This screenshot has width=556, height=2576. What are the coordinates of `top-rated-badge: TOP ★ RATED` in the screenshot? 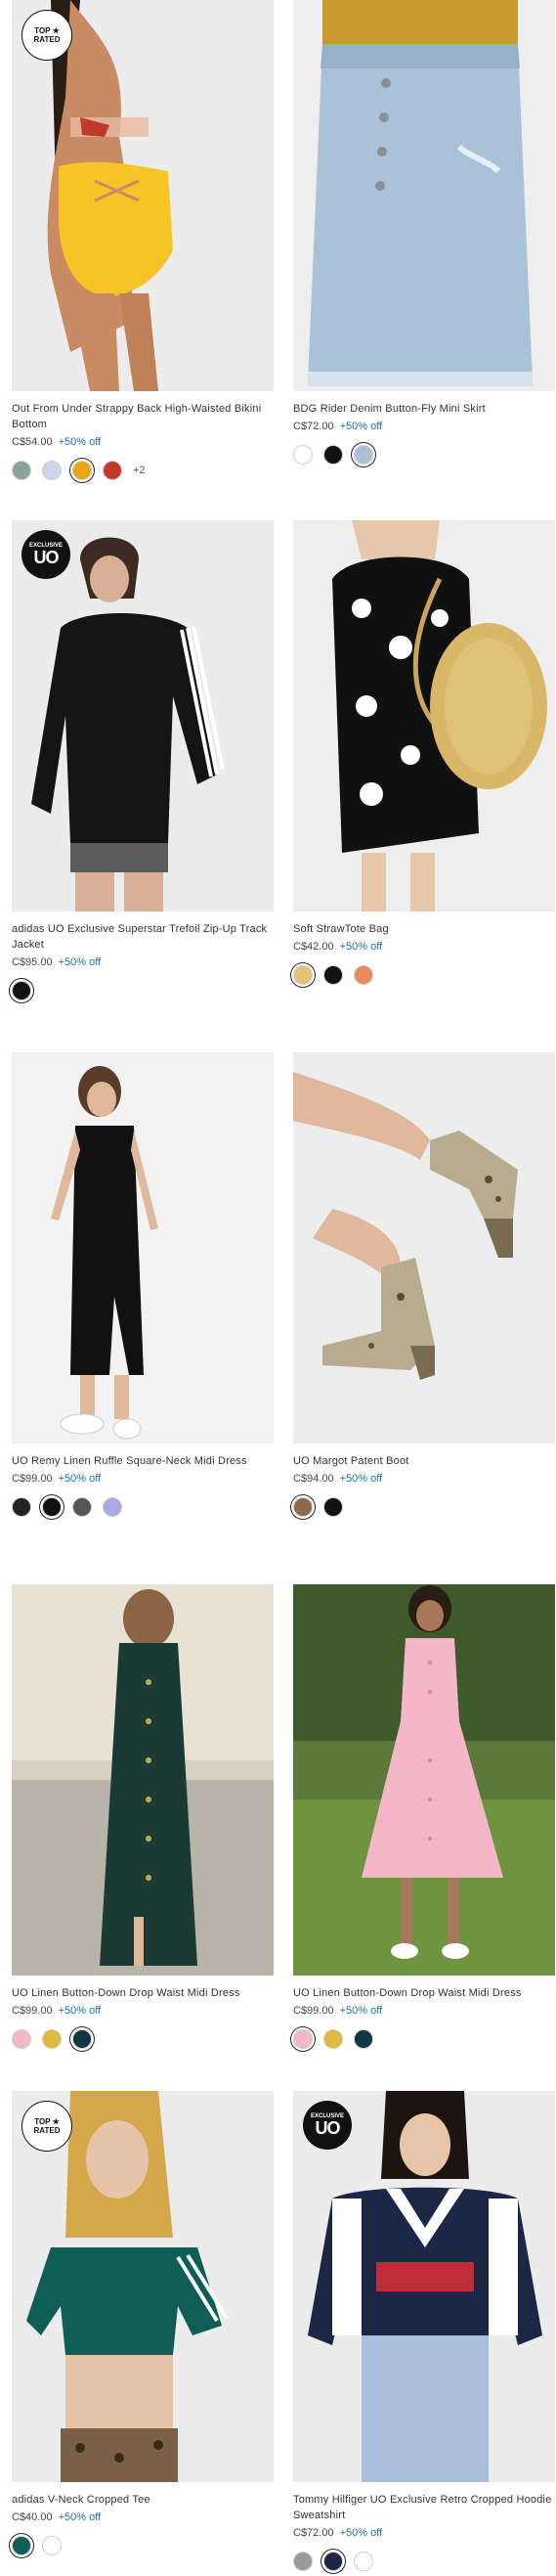 It's located at (47, 2126).